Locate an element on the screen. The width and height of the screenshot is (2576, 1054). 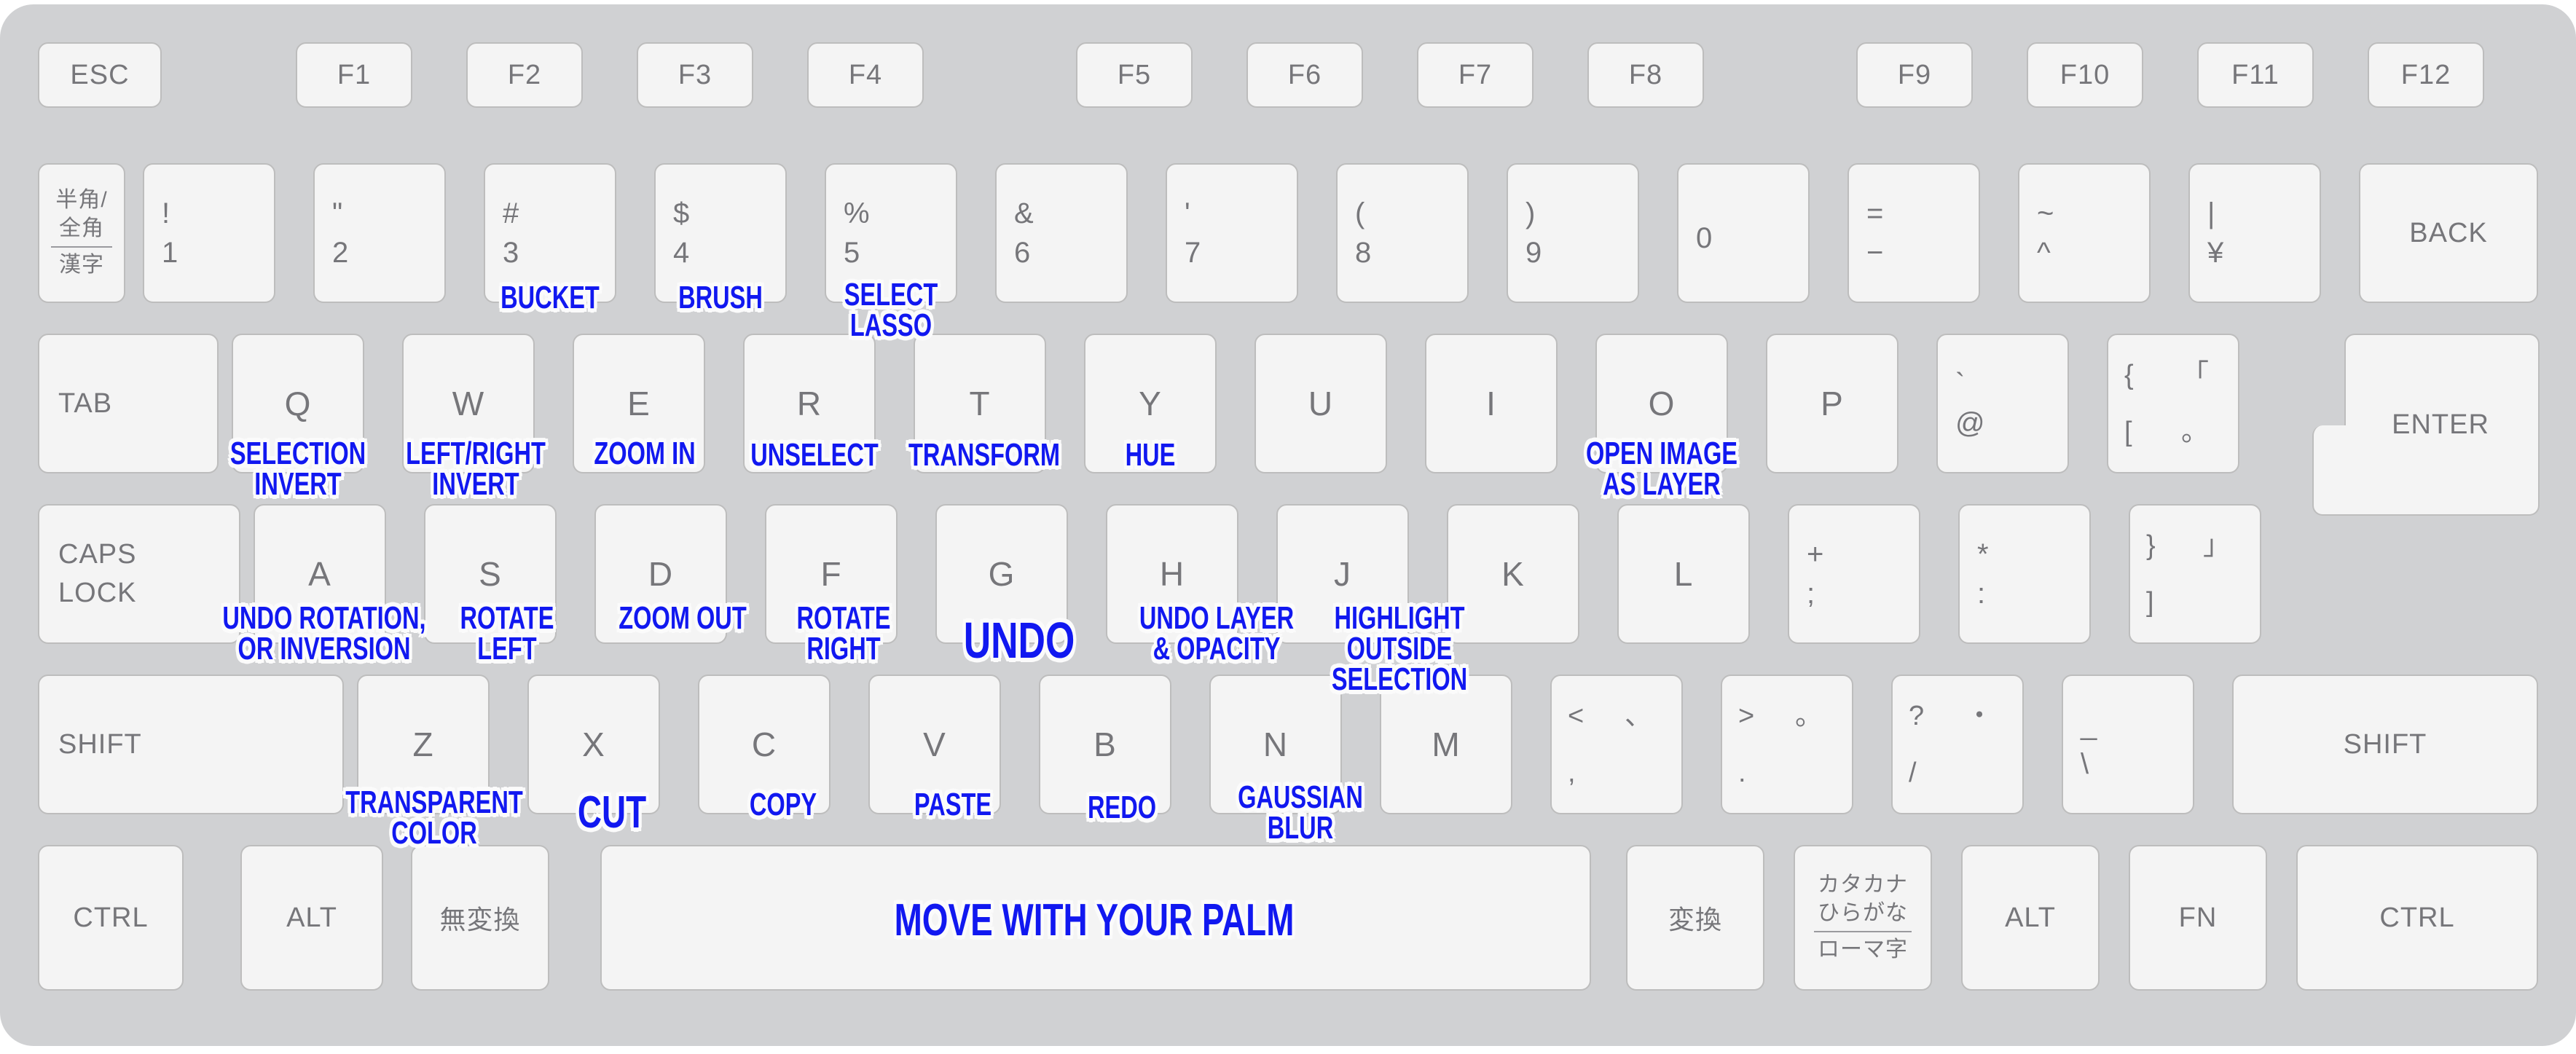
annotation-rotate-right: ROTATE RIGHT is located at coordinates (843, 633).